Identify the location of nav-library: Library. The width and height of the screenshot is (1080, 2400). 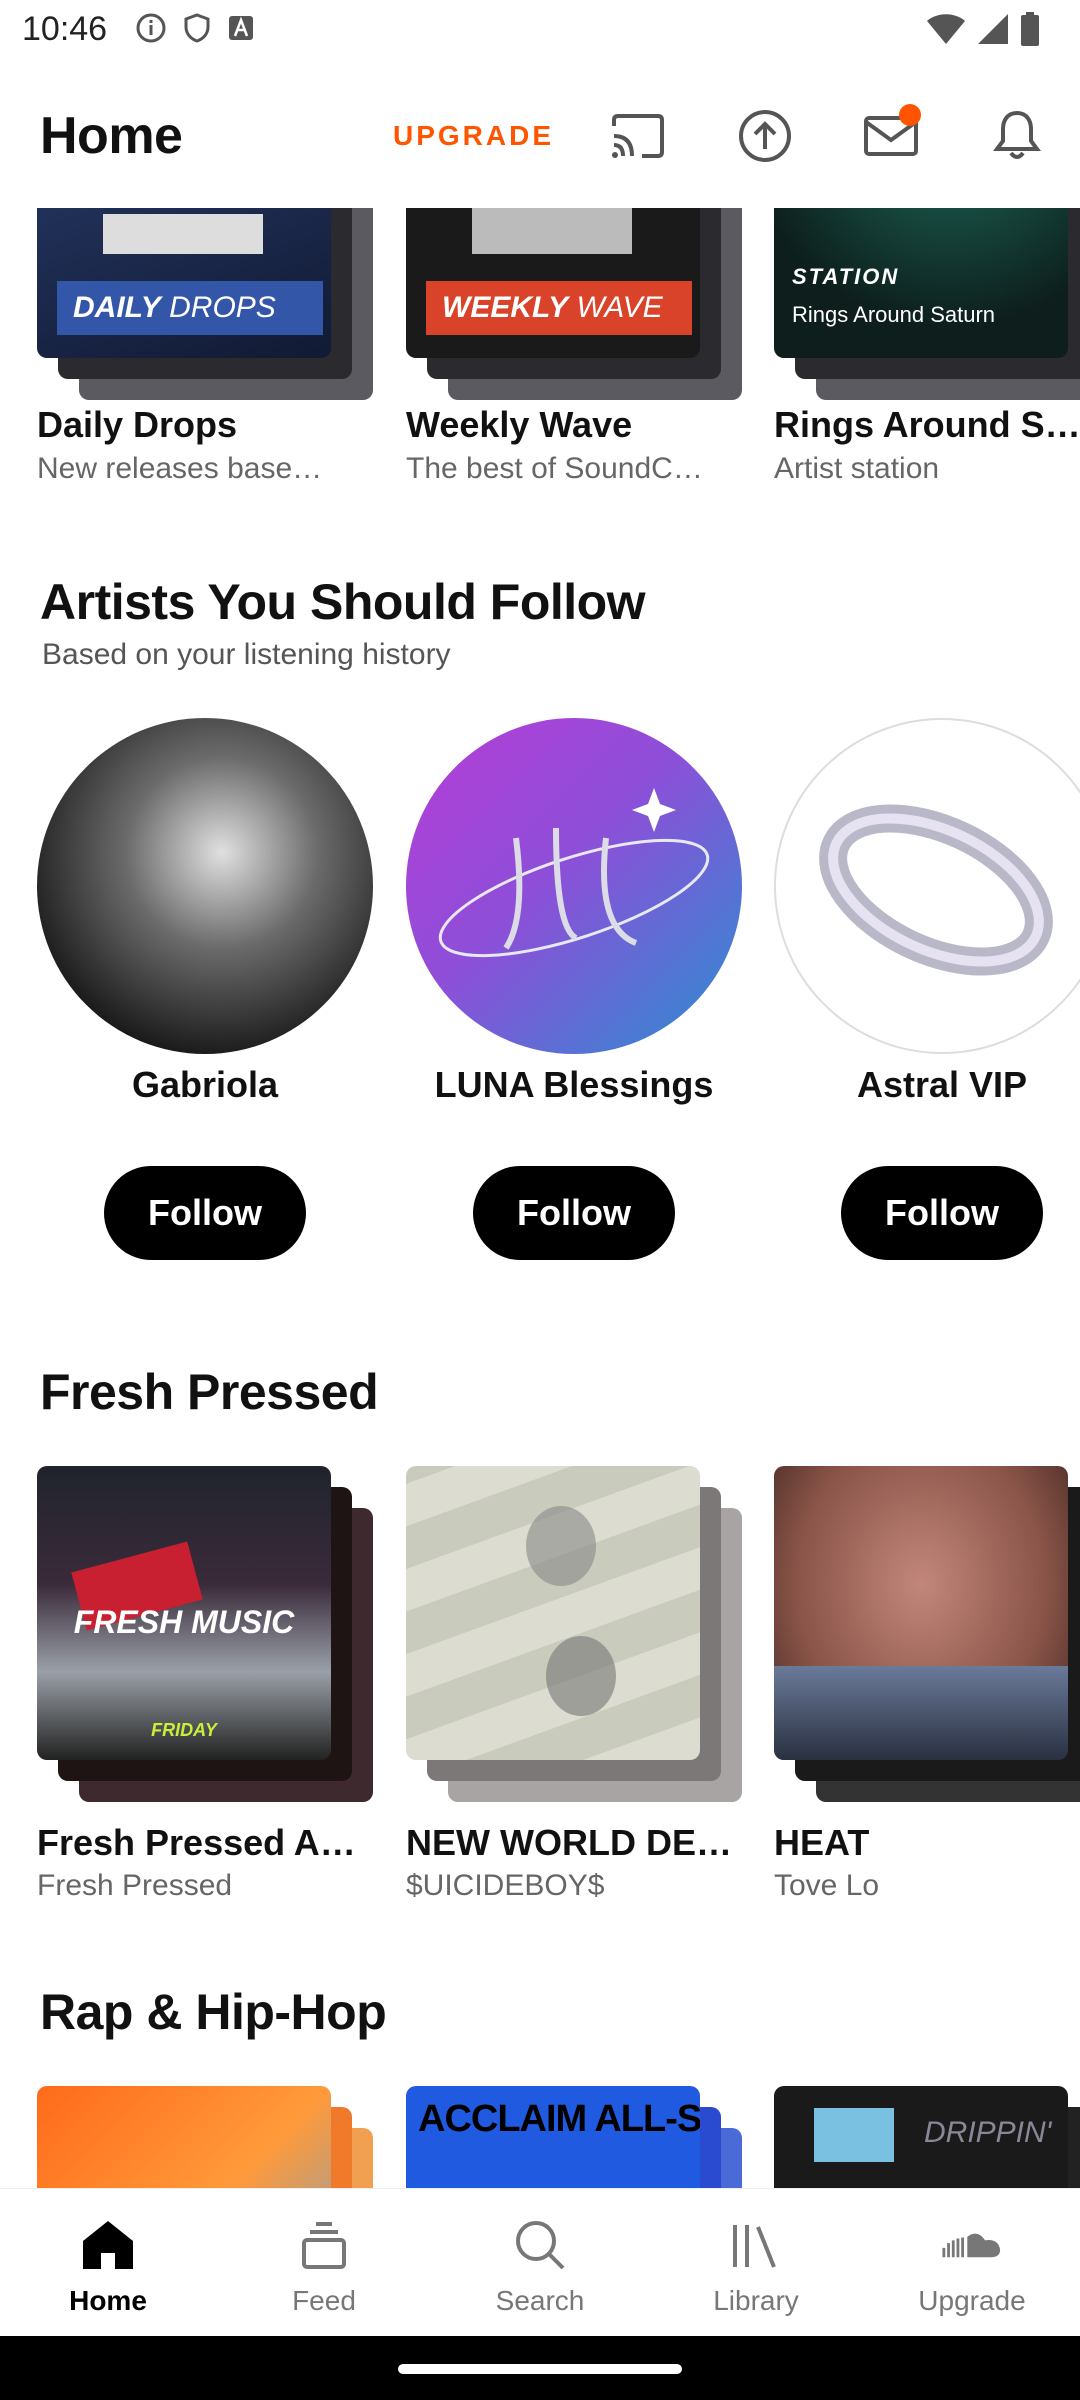
(756, 2263).